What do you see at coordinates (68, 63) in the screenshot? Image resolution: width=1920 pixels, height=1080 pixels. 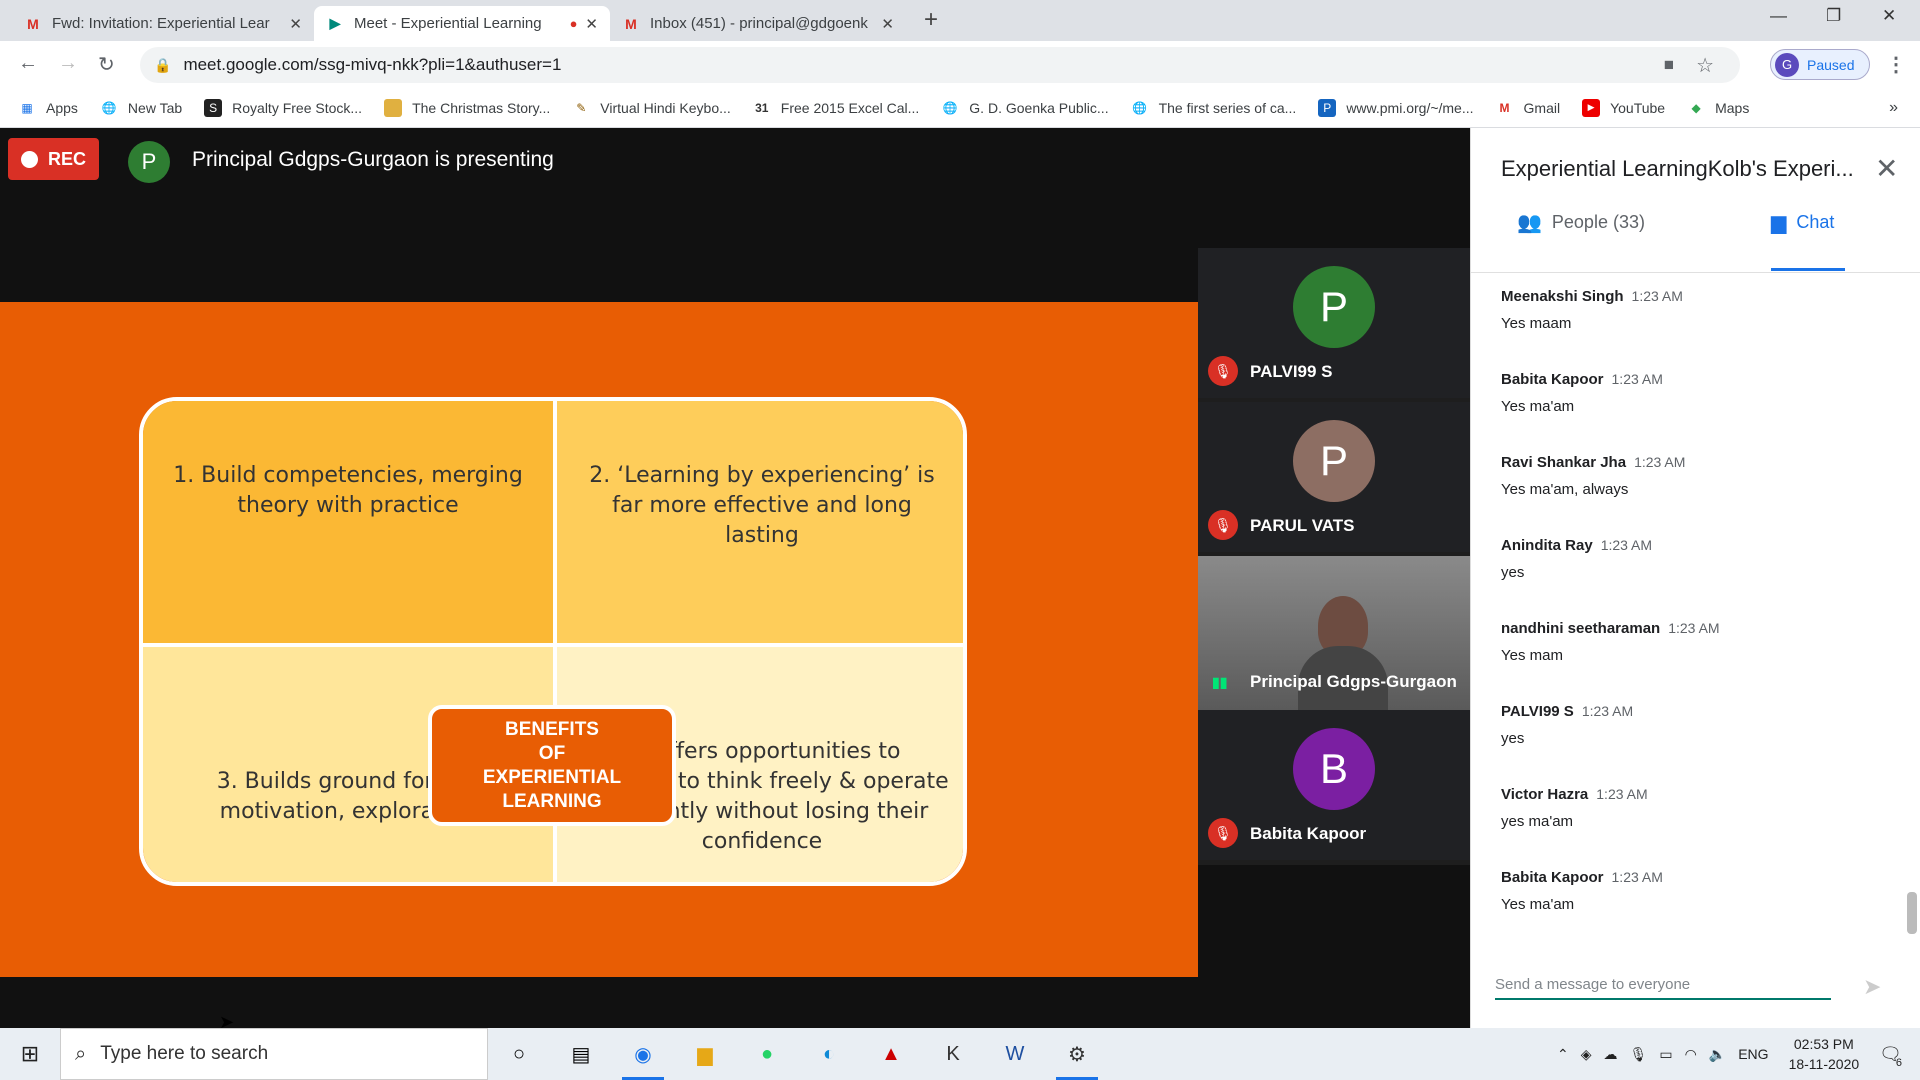 I see `forward-icon: →` at bounding box center [68, 63].